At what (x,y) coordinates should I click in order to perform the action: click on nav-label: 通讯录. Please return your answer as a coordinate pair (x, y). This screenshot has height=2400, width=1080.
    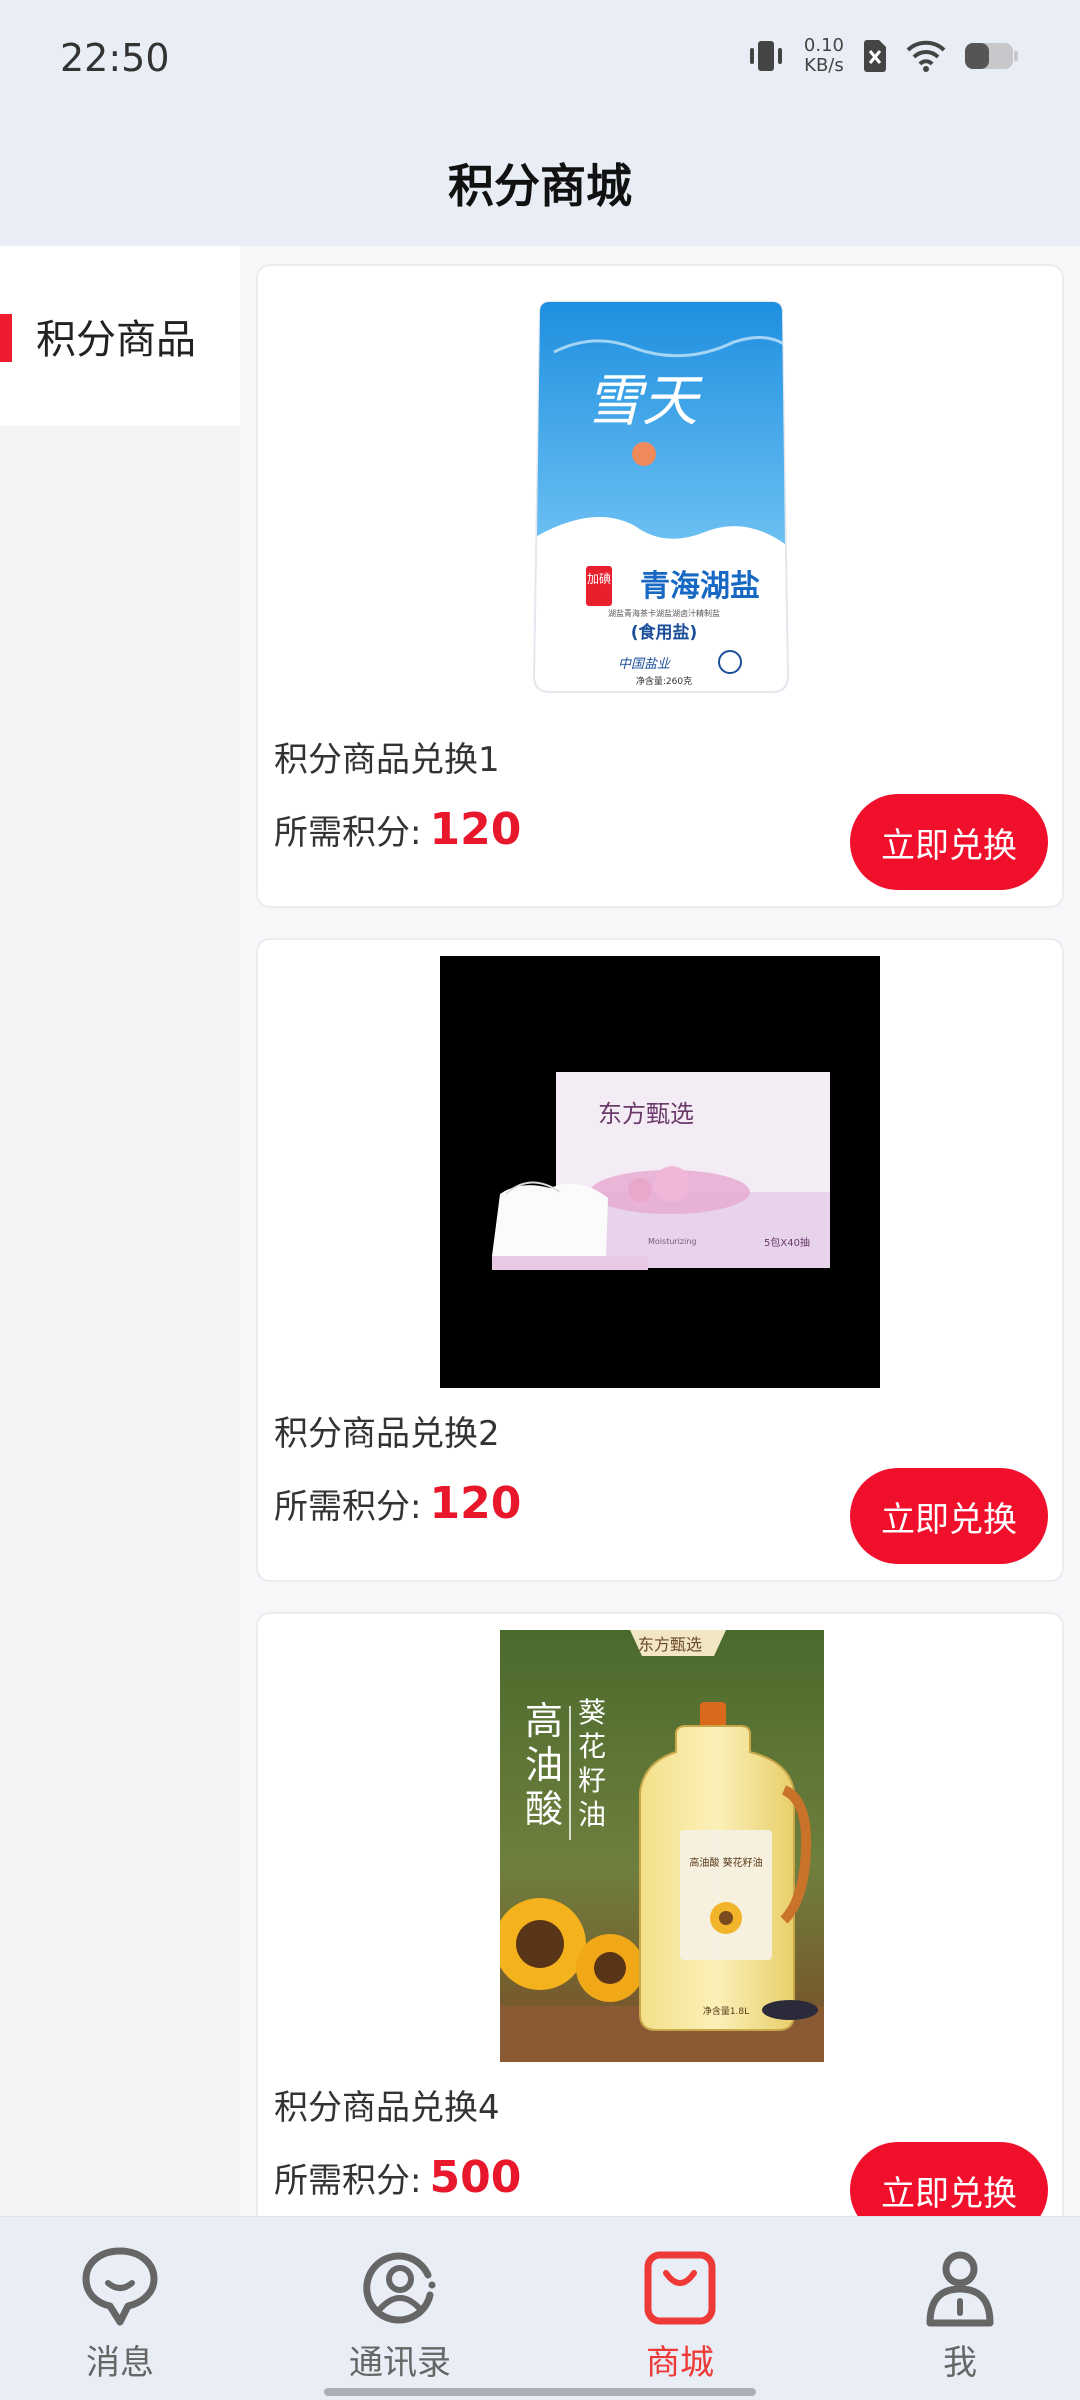
    Looking at the image, I should click on (400, 2363).